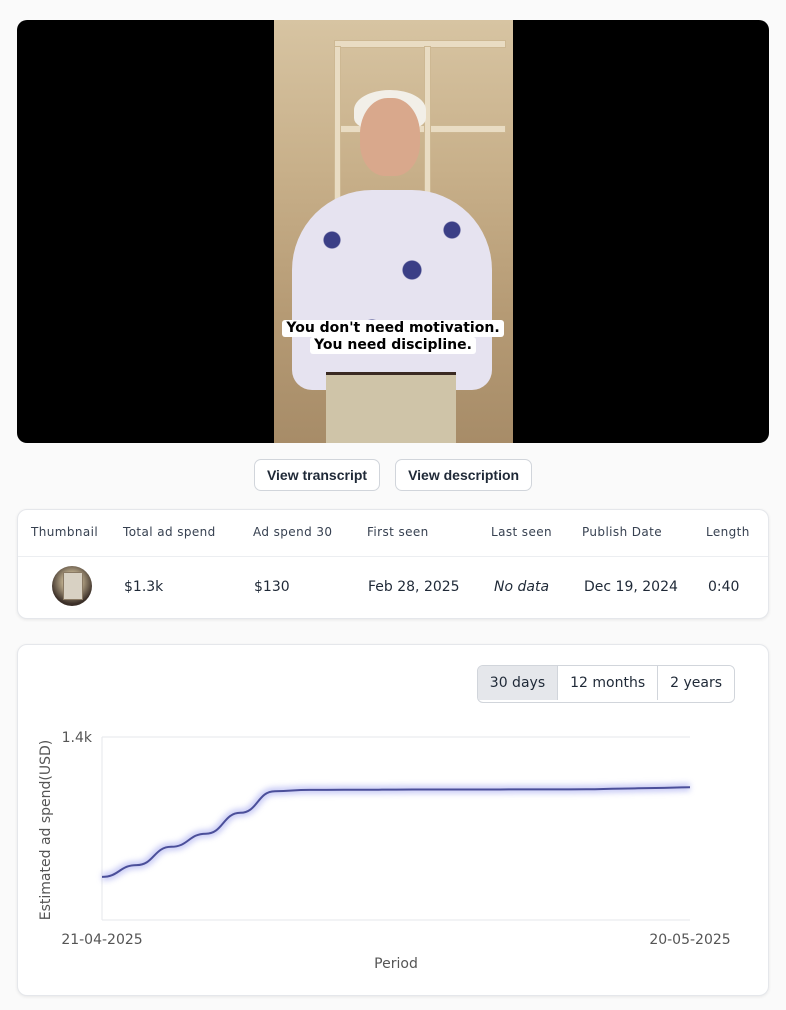 The height and width of the screenshot is (1010, 786). I want to click on x-tick-label-start: 21-04-2025, so click(101, 940).